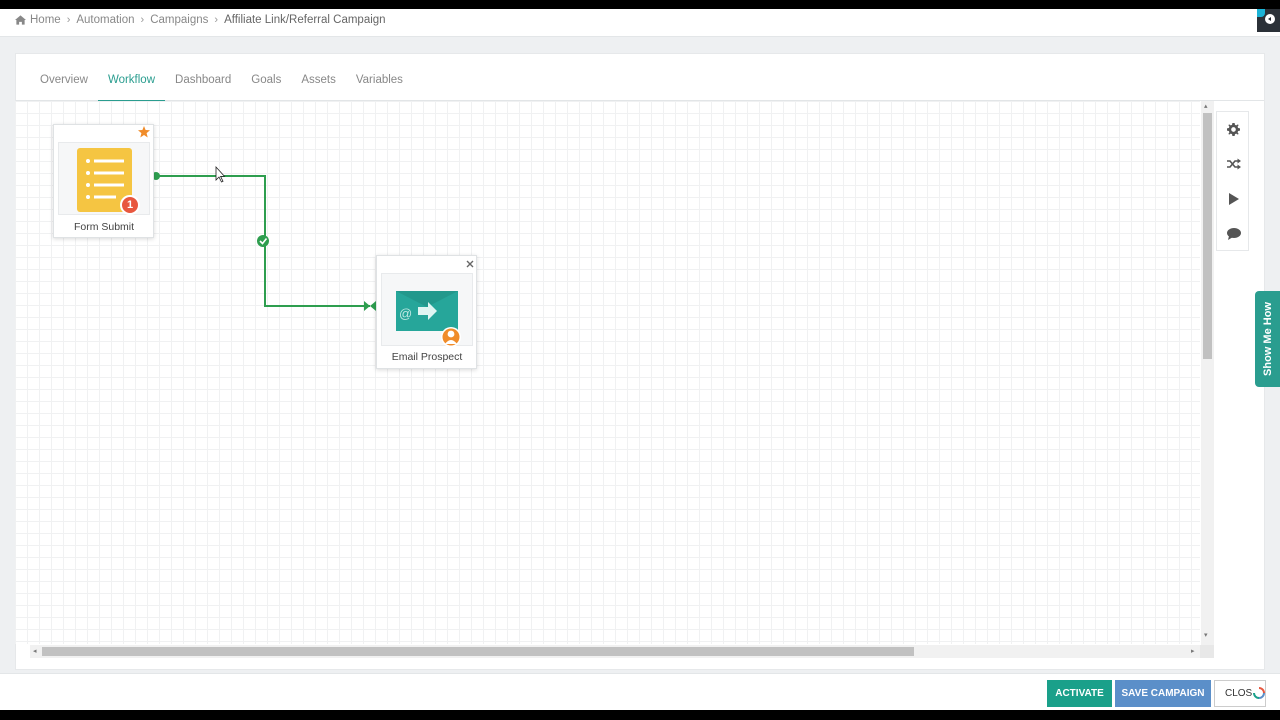 The image size is (1280, 720). Describe the element at coordinates (428, 319) in the screenshot. I see `email-send-icon: @` at that location.